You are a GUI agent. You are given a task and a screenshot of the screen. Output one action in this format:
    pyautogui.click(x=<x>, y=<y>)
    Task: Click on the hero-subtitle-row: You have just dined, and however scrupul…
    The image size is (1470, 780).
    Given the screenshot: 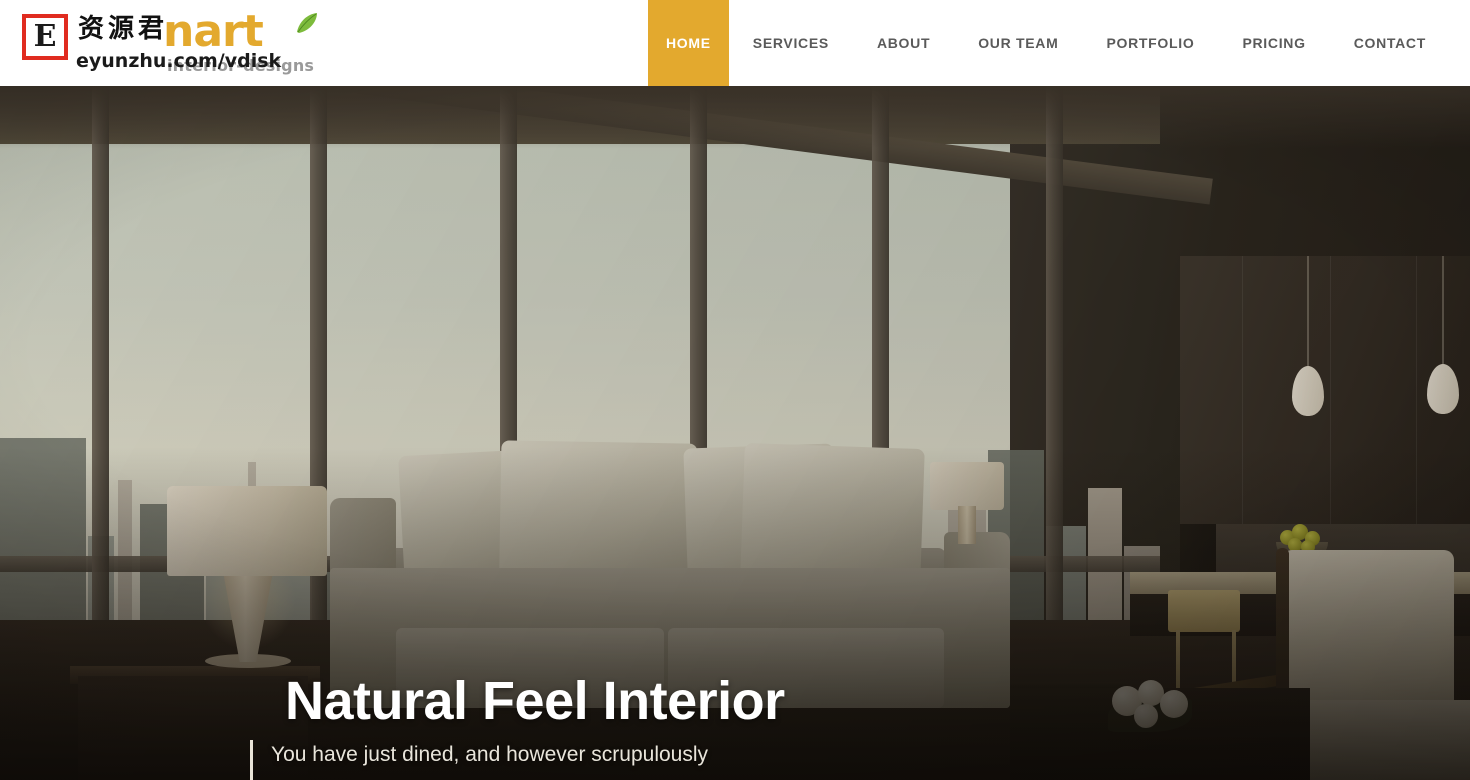 What is the action you would take?
    pyautogui.click(x=767, y=760)
    